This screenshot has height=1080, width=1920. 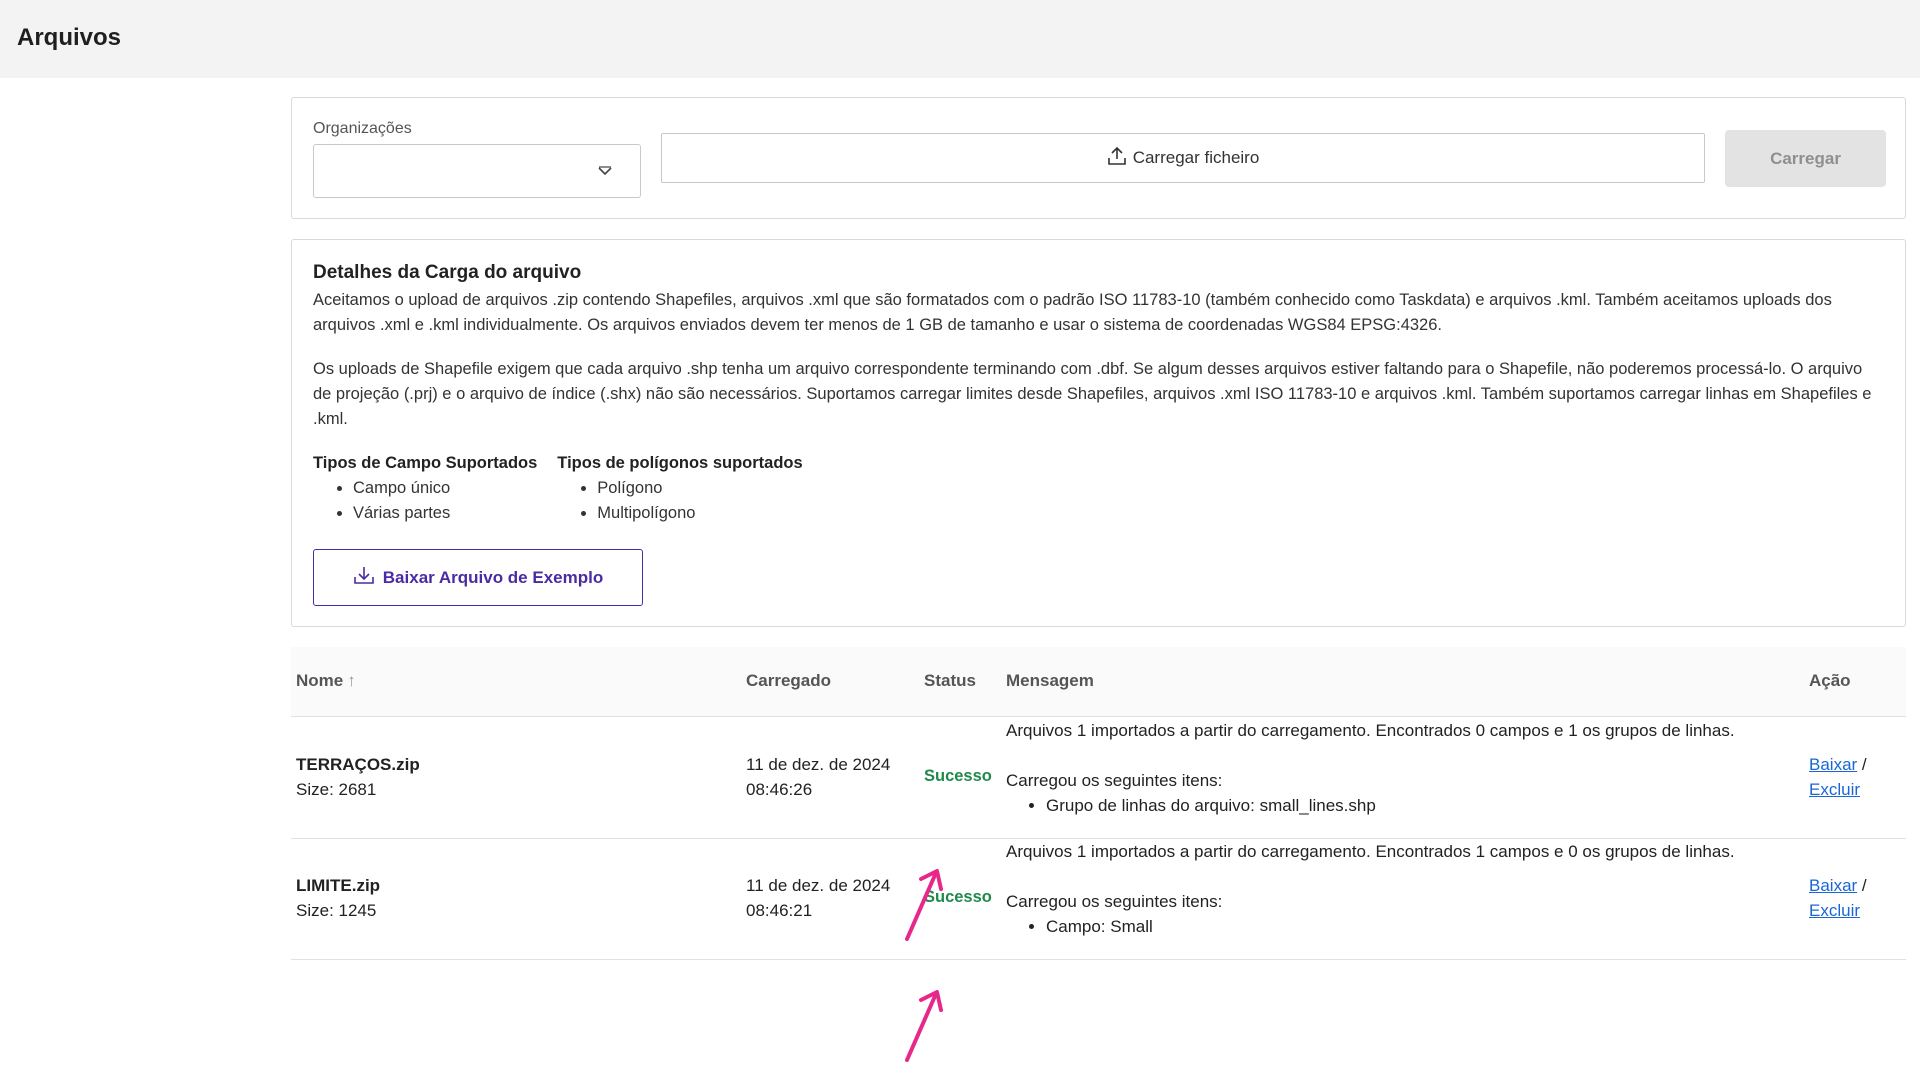 I want to click on field-types-title: Tipos de Campo Suportados, so click(x=425, y=463).